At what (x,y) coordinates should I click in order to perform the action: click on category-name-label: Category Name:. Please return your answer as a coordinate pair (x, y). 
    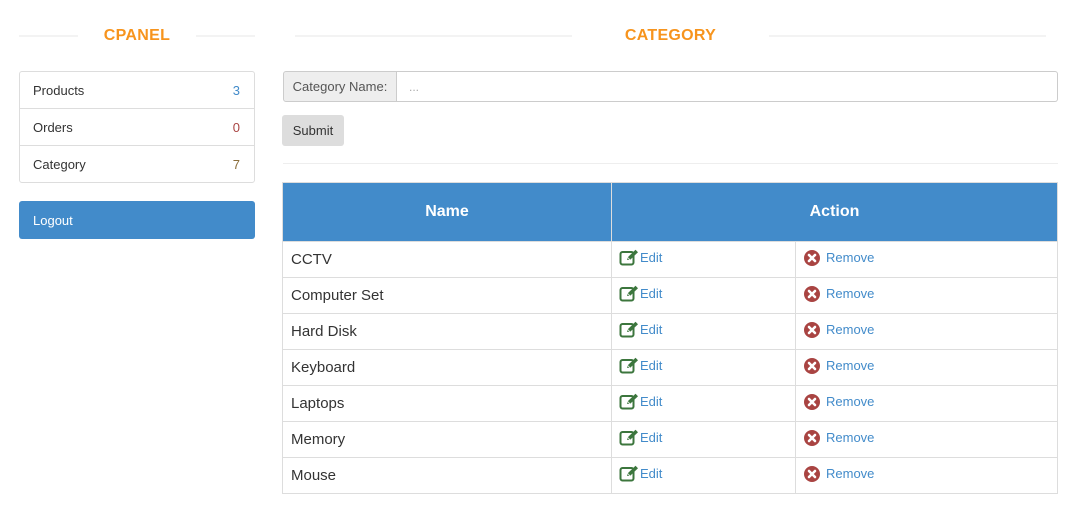
    Looking at the image, I should click on (340, 86).